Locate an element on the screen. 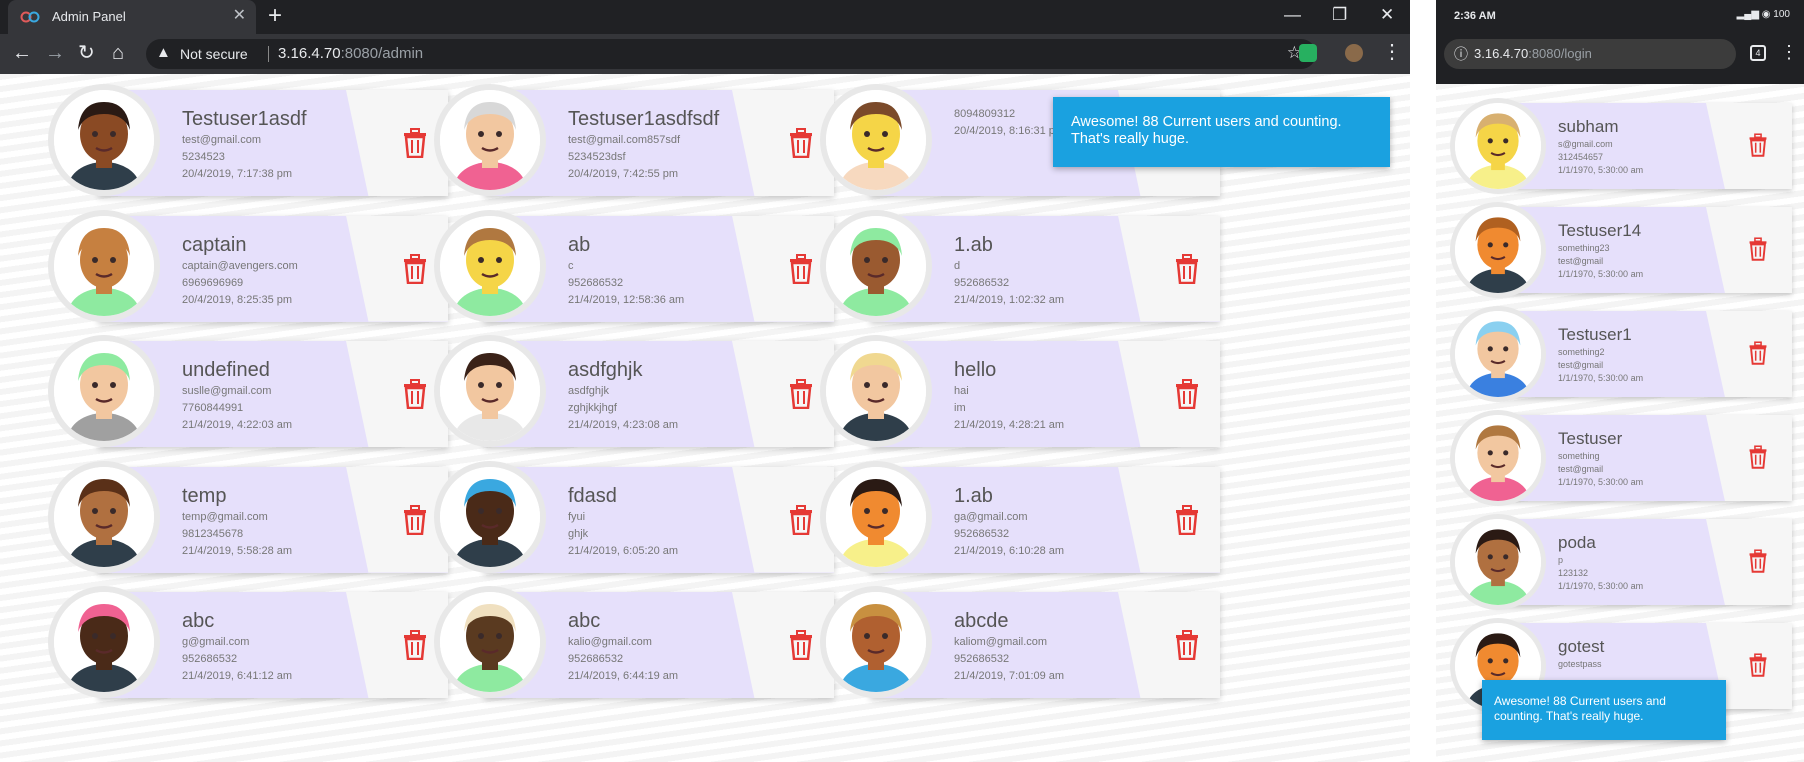 This screenshot has width=1804, height=762. browser-menu-icon: ⋮ is located at coordinates (1392, 52).